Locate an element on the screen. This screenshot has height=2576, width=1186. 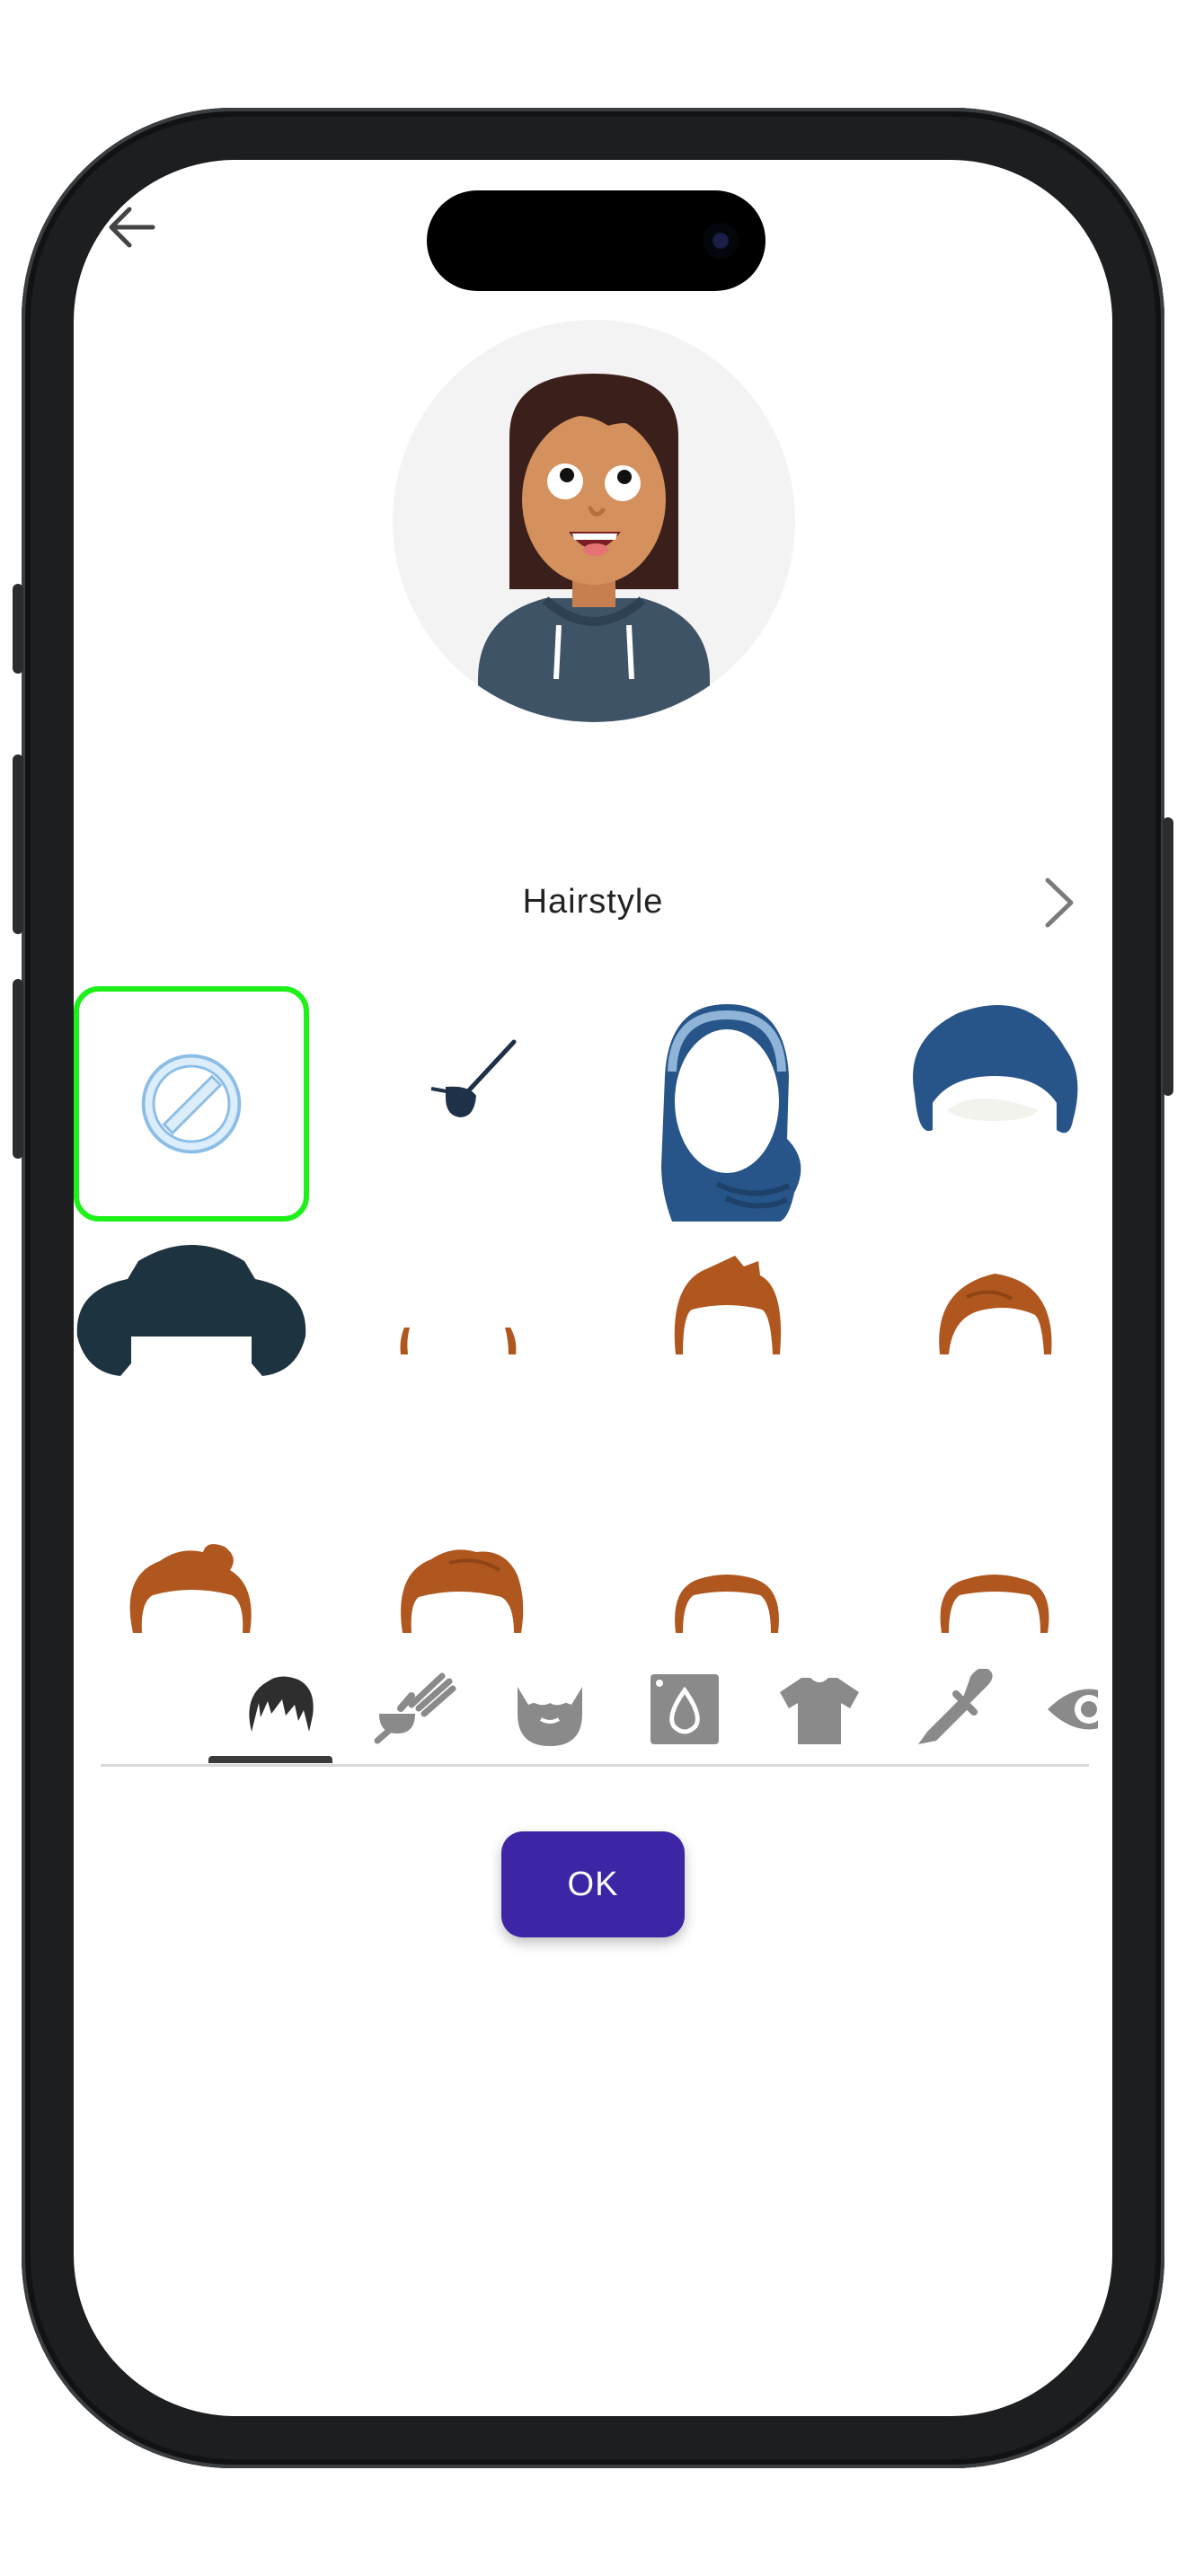
avatar-preview is located at coordinates (594, 521).